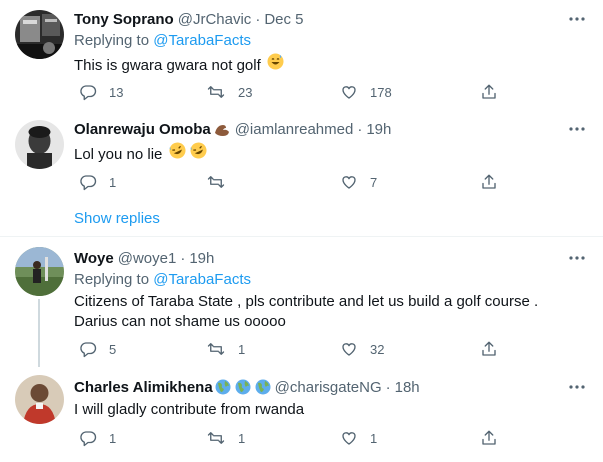 This screenshot has height=462, width=603. What do you see at coordinates (326, 153) in the screenshot?
I see `tweet-text: Lol you no lie` at bounding box center [326, 153].